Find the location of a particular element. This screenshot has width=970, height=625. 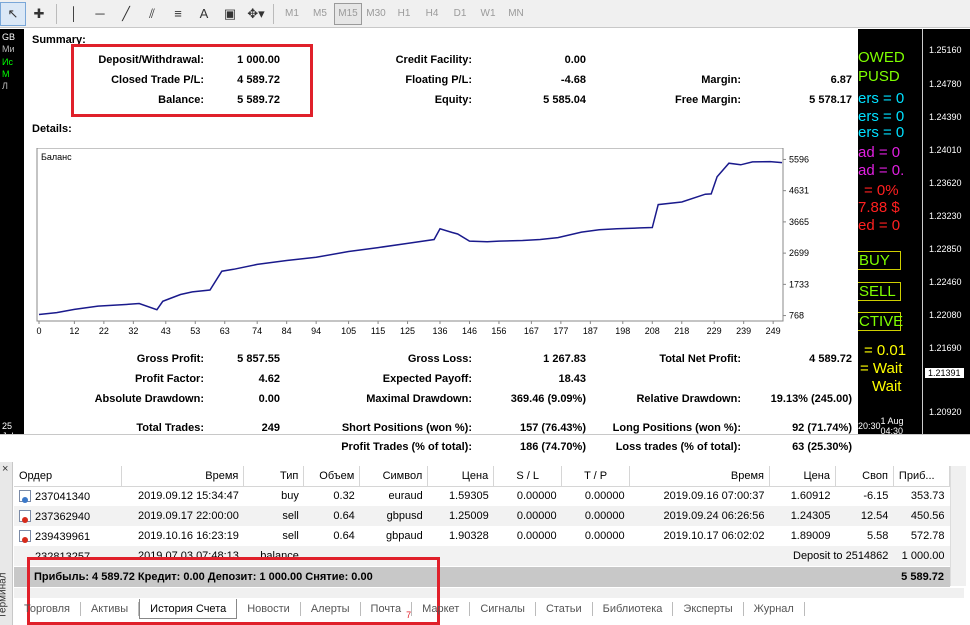

relative-drawdown-label: Relative Drawdown: is located at coordinates (688, 399).